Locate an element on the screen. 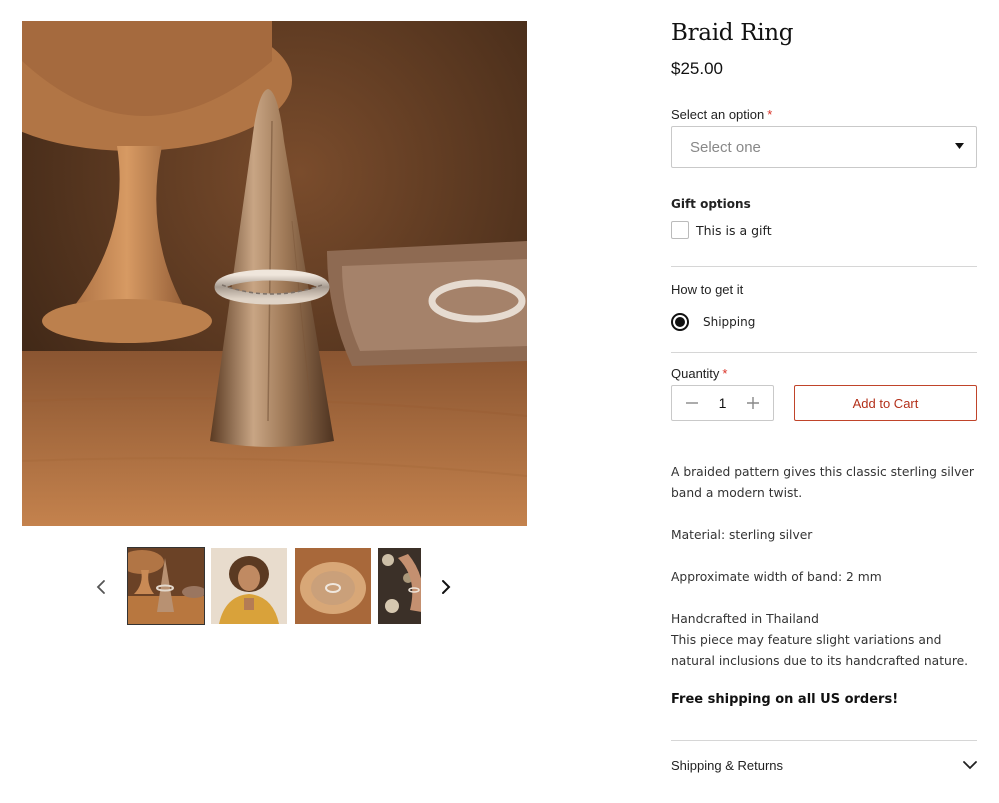 The image size is (999, 803). option-field-label: Select an option * is located at coordinates (721, 114).